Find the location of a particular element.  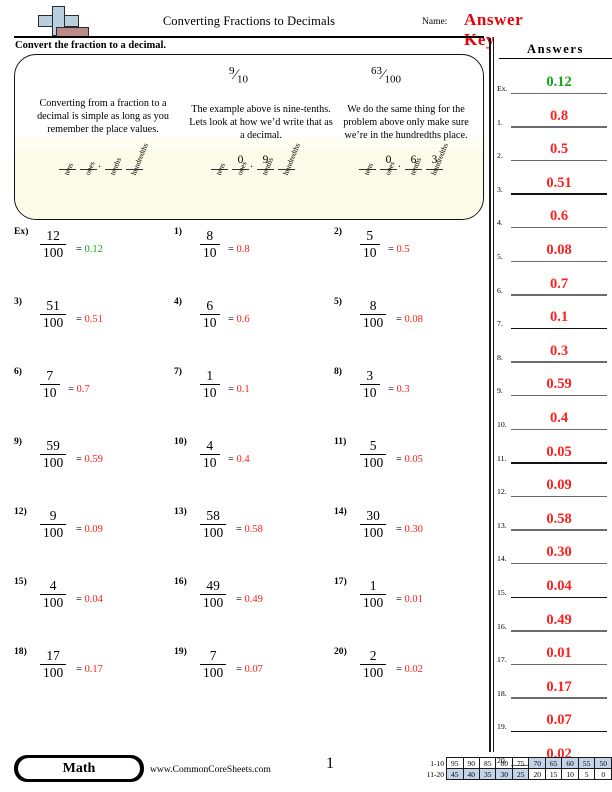

numerator: 4 is located at coordinates (53, 585).